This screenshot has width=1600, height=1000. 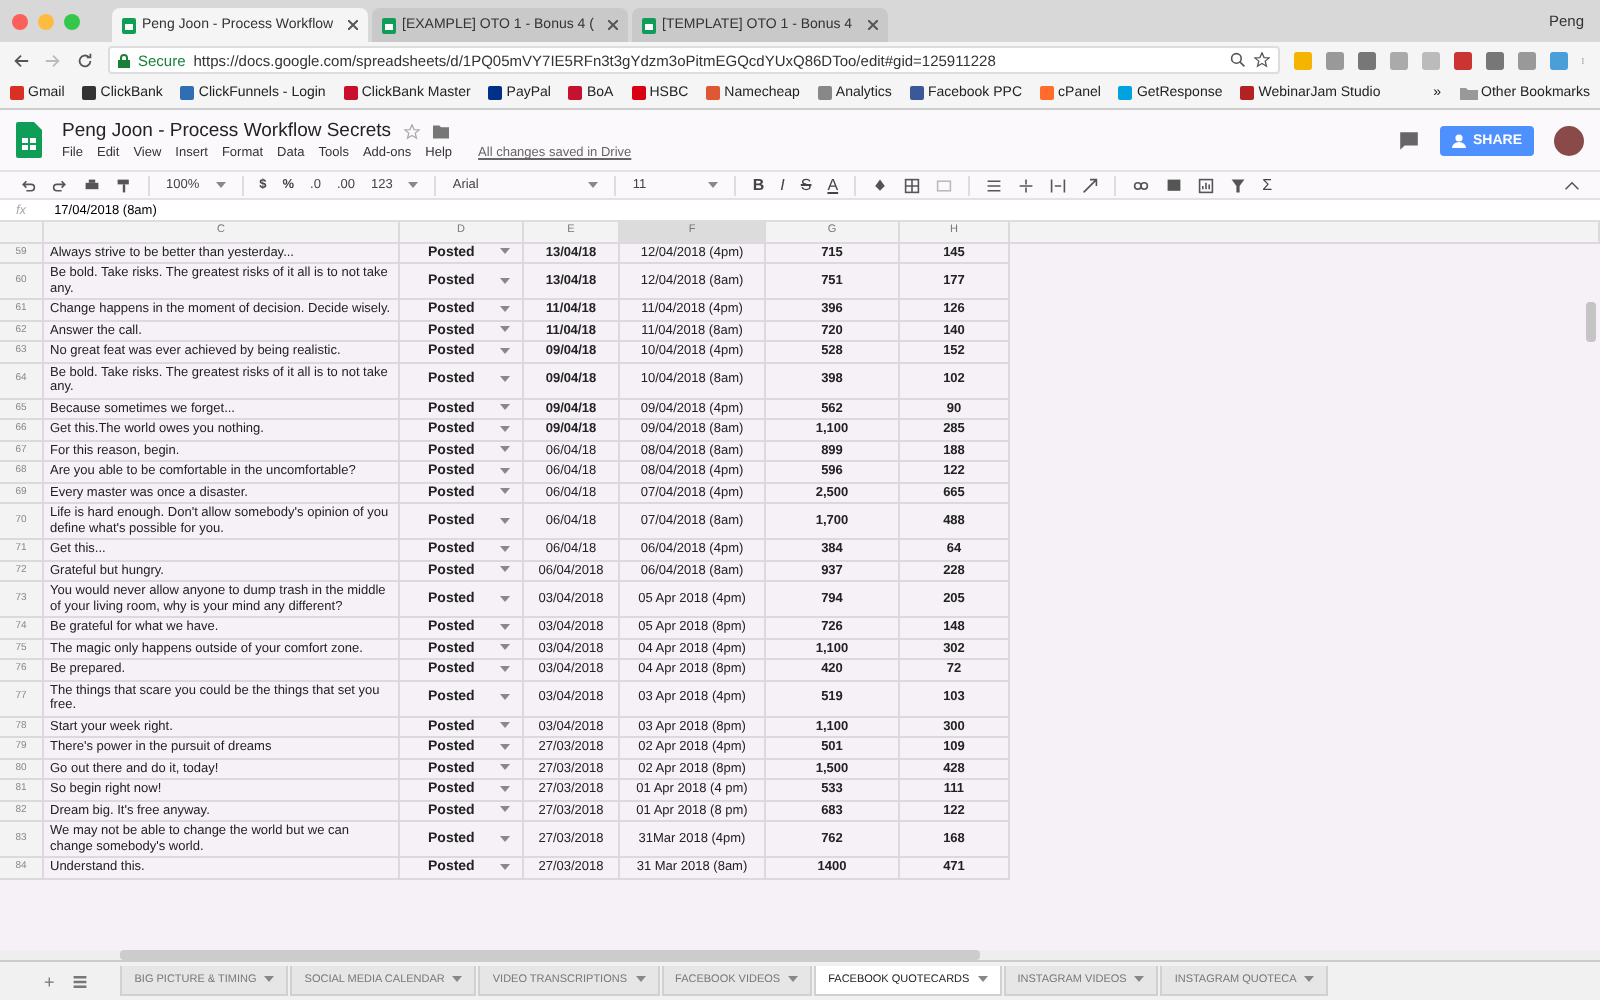 I want to click on reload-icon, so click(x=85, y=60).